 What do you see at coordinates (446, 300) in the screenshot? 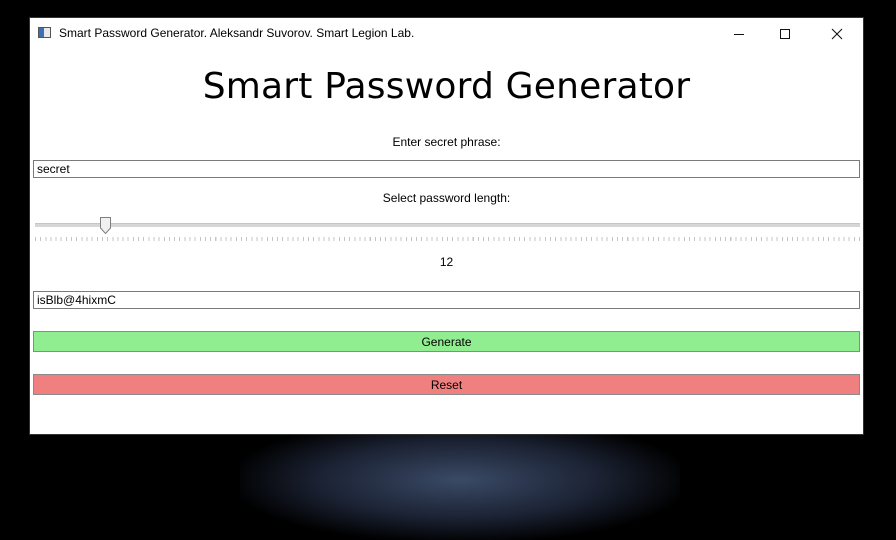
I see `generated-password-field: isBlb@4hixmC` at bounding box center [446, 300].